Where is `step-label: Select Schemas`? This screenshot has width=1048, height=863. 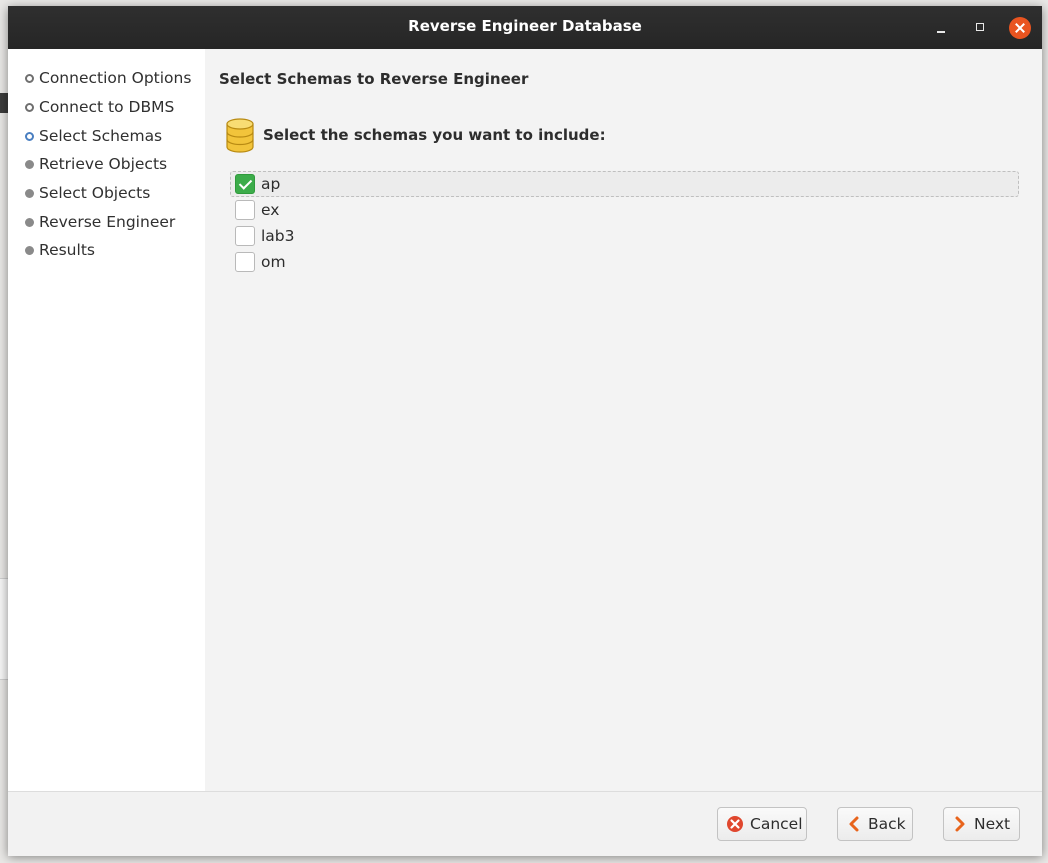 step-label: Select Schemas is located at coordinates (101, 136).